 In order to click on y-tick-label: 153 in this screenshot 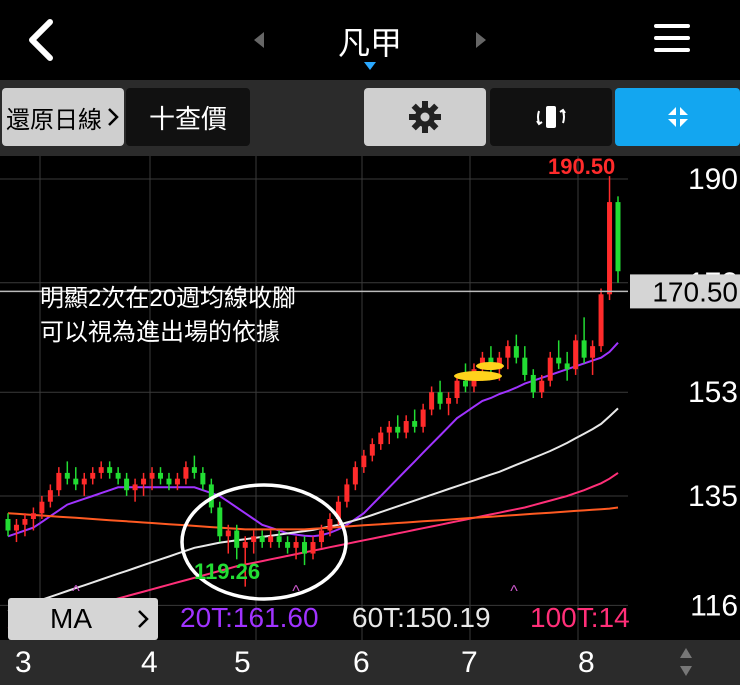, I will do `click(713, 392)`.